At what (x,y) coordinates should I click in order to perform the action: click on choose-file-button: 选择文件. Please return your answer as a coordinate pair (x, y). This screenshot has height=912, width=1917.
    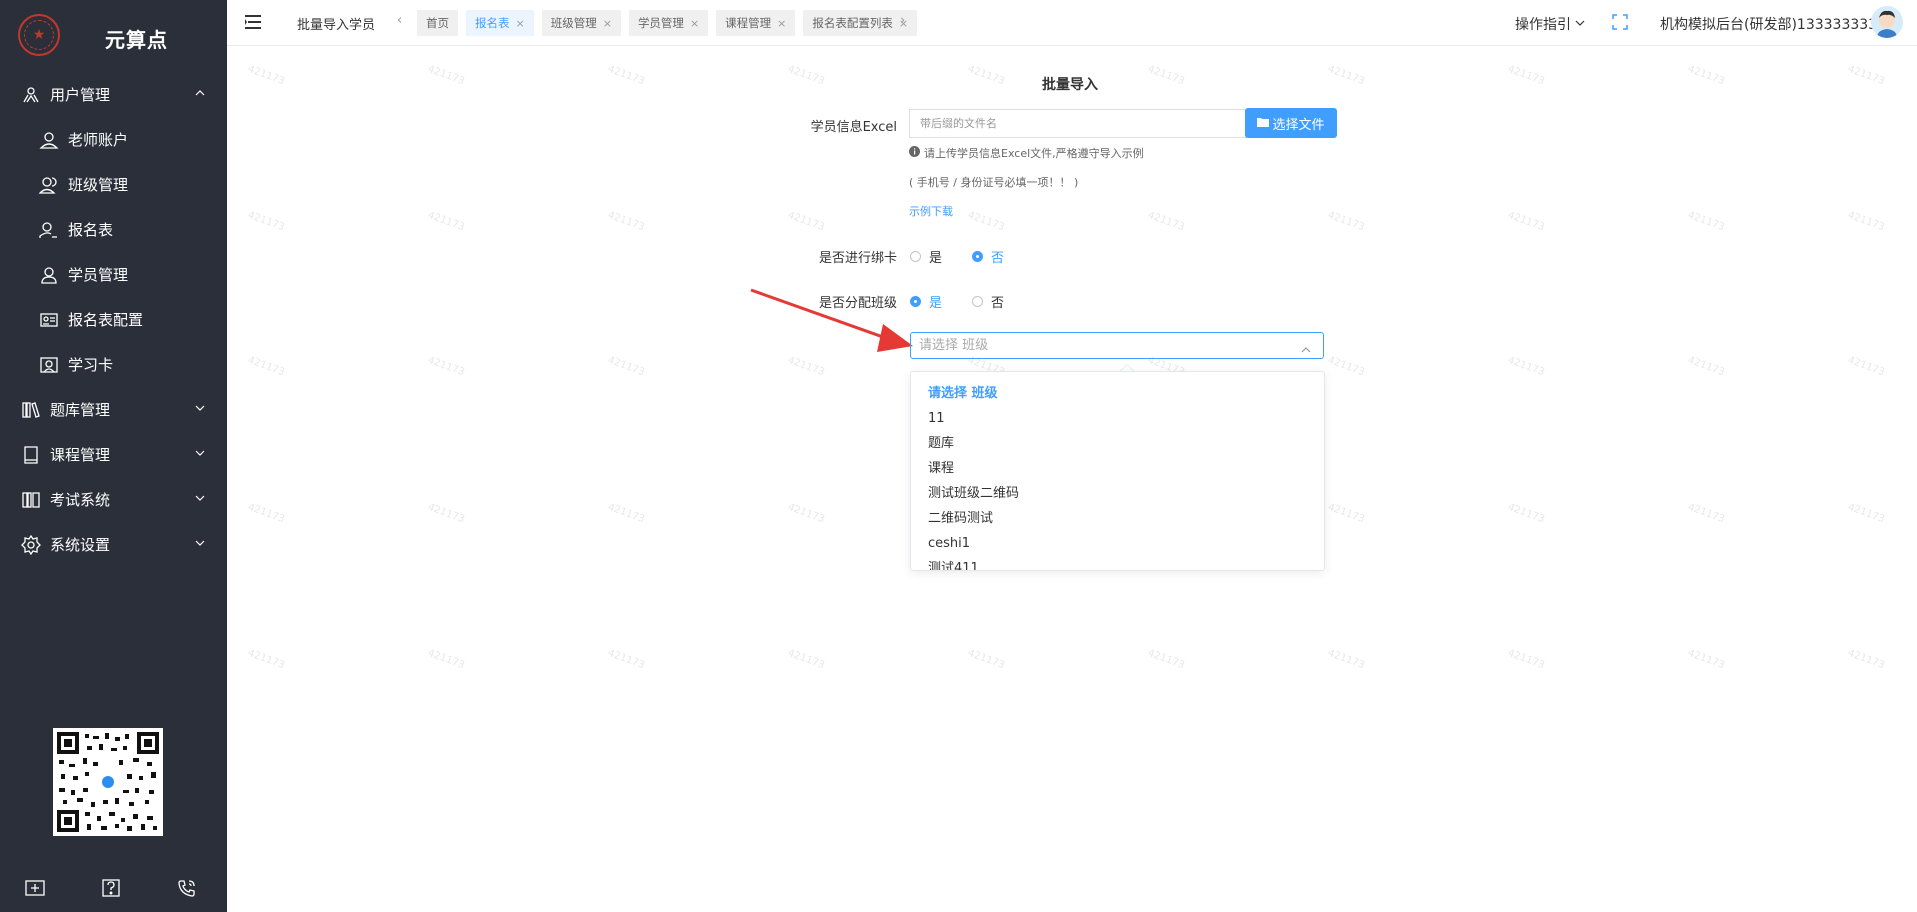
    Looking at the image, I should click on (1291, 123).